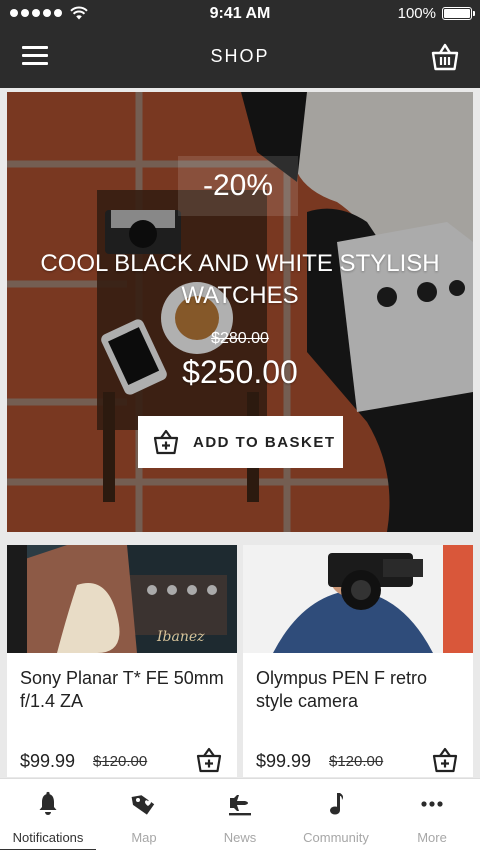 The width and height of the screenshot is (480, 852). I want to click on discount-badge: -20%, so click(238, 186).